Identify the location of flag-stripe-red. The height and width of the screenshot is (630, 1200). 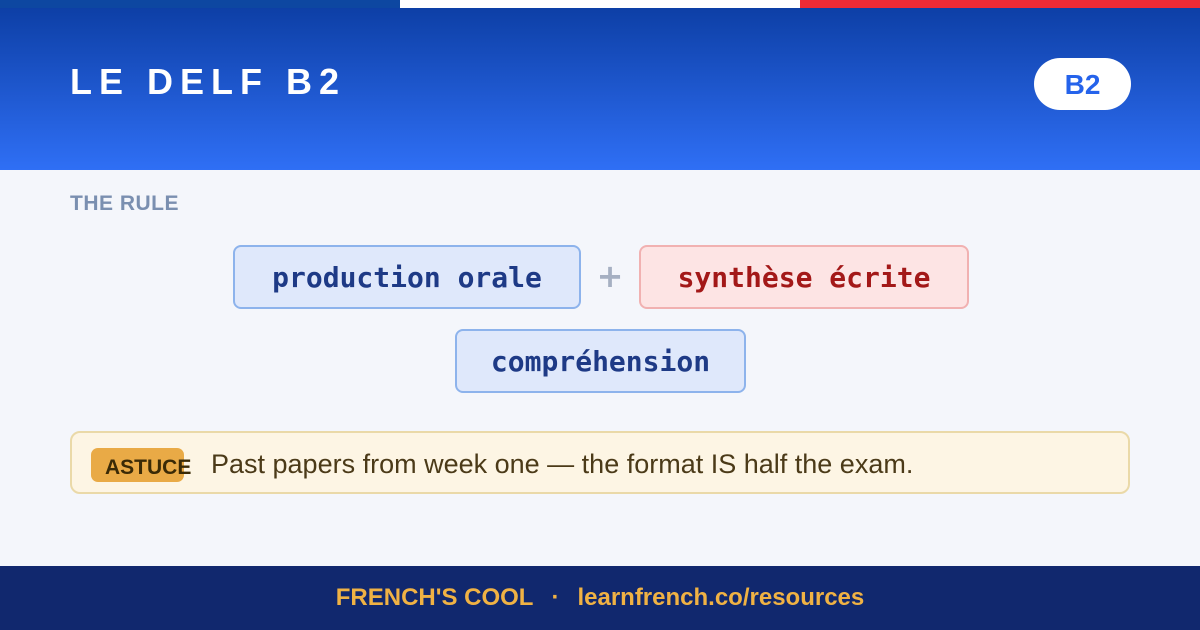
(1000, 4).